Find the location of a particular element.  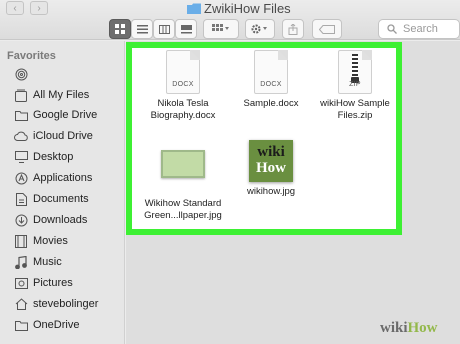

wikihow-watermark: wikiHow is located at coordinates (409, 328).